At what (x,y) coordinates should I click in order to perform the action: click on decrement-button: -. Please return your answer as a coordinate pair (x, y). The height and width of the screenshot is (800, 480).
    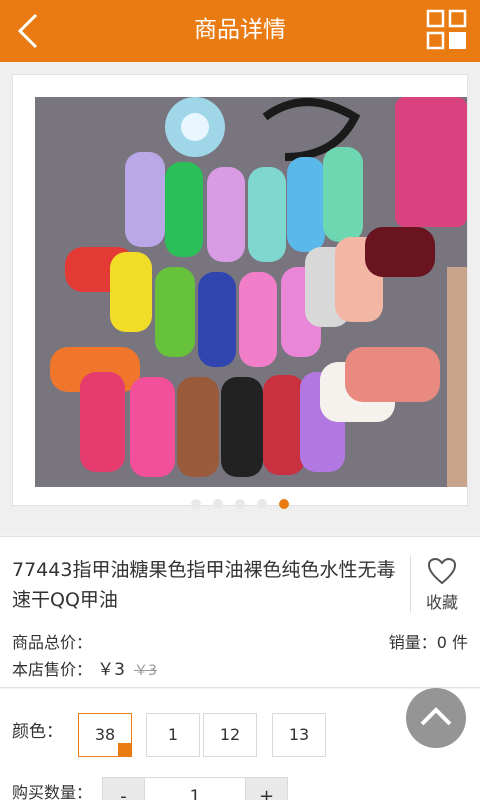
    Looking at the image, I should click on (124, 789).